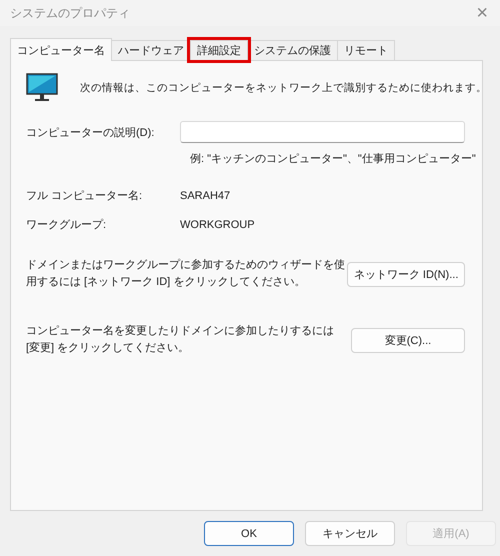  Describe the element at coordinates (180, 340) in the screenshot. I see `action-description: コンピューター名を変更したりドメインに参加したりするには [変更] をクリックしてください。` at that location.